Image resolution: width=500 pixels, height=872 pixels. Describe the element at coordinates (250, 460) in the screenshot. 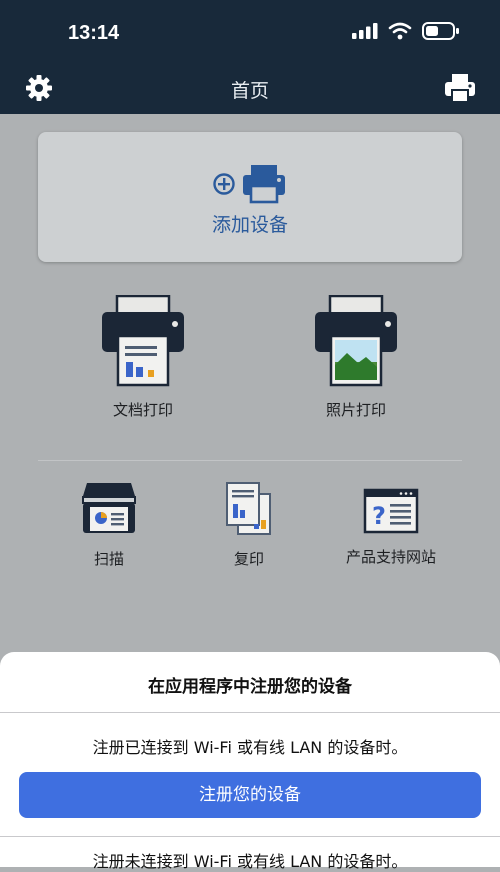

I see `section-divider` at that location.